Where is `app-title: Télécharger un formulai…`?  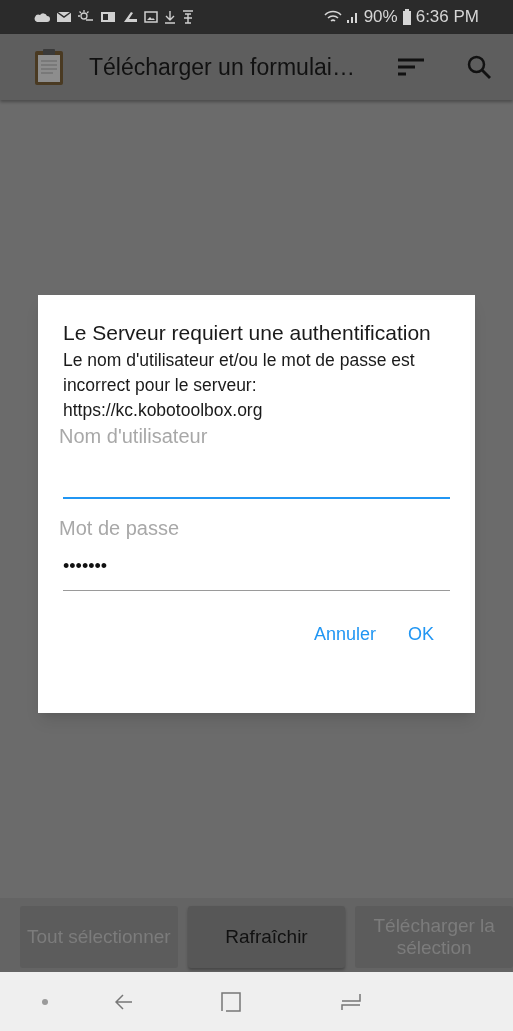
app-title: Télécharger un formulai… is located at coordinates (222, 67).